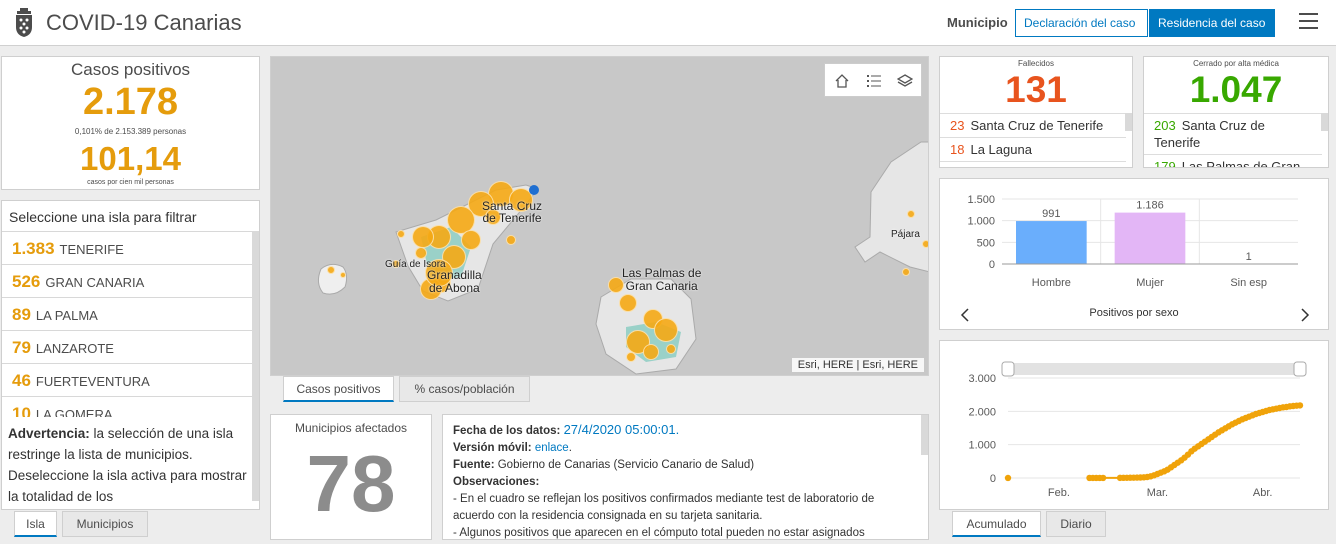  What do you see at coordinates (464, 389) in the screenshot?
I see `tab-pct-casos-poblacion: % casos/población` at bounding box center [464, 389].